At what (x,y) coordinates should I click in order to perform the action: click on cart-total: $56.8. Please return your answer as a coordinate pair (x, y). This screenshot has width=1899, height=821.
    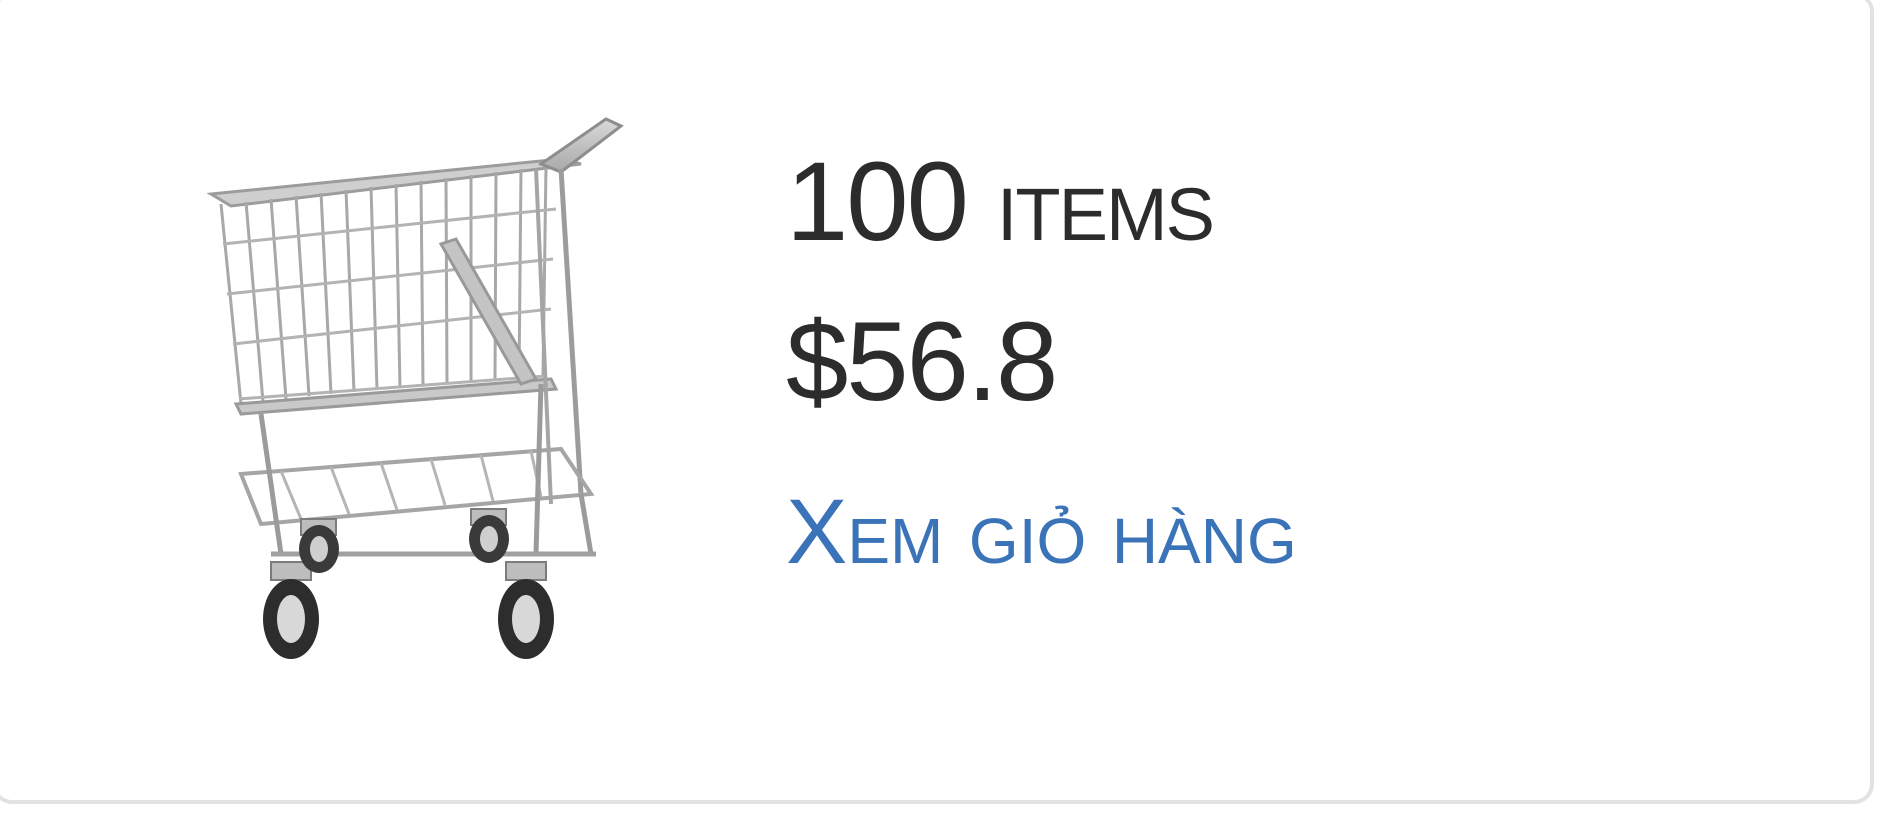
    Looking at the image, I should click on (922, 361).